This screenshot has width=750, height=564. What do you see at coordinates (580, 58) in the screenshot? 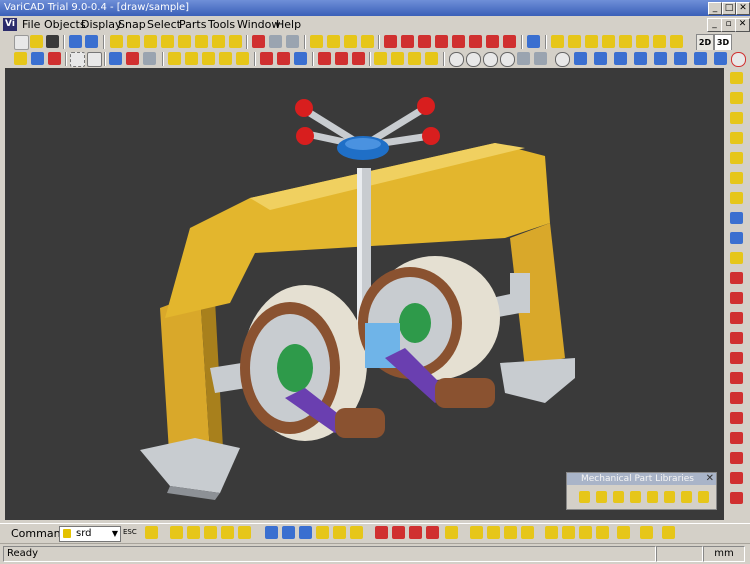
I see `display-1-icon` at bounding box center [580, 58].